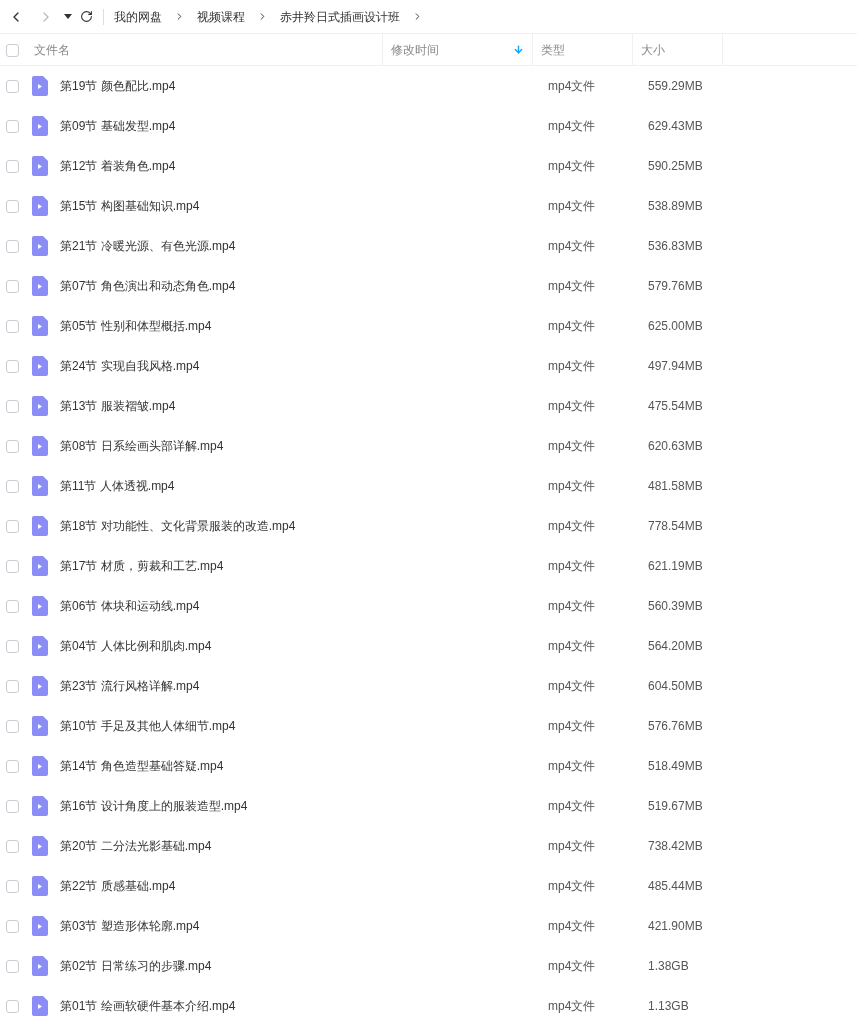 Image resolution: width=857 pixels, height=1032 pixels. Describe the element at coordinates (221, 16) in the screenshot. I see `breadcrumb-link: 视频课程` at that location.